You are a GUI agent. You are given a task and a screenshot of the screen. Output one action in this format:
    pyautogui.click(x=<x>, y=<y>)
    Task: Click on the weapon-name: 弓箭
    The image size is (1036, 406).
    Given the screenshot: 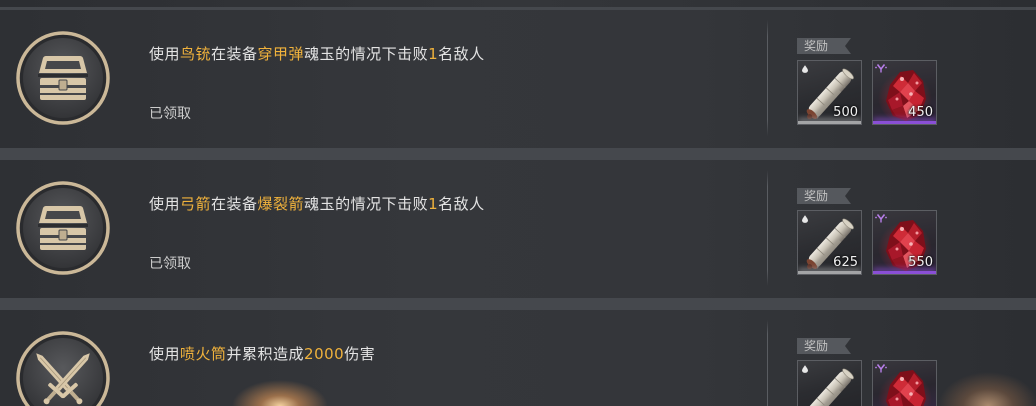 What is the action you would take?
    pyautogui.click(x=196, y=204)
    